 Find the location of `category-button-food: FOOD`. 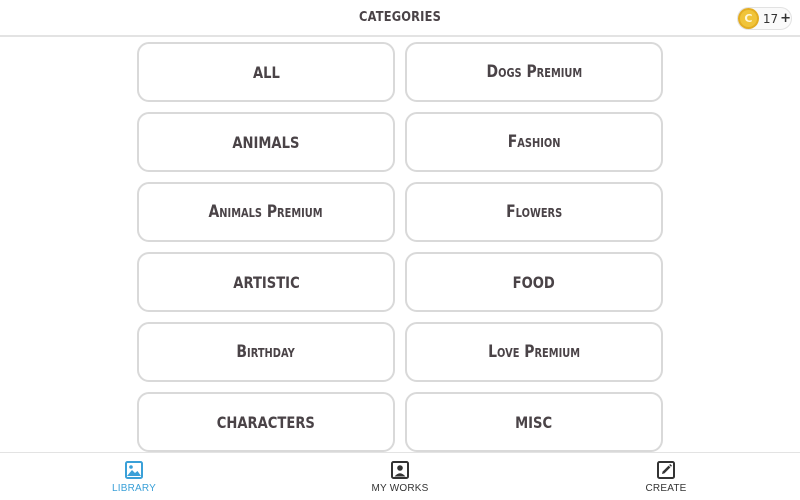

category-button-food: FOOD is located at coordinates (534, 282).